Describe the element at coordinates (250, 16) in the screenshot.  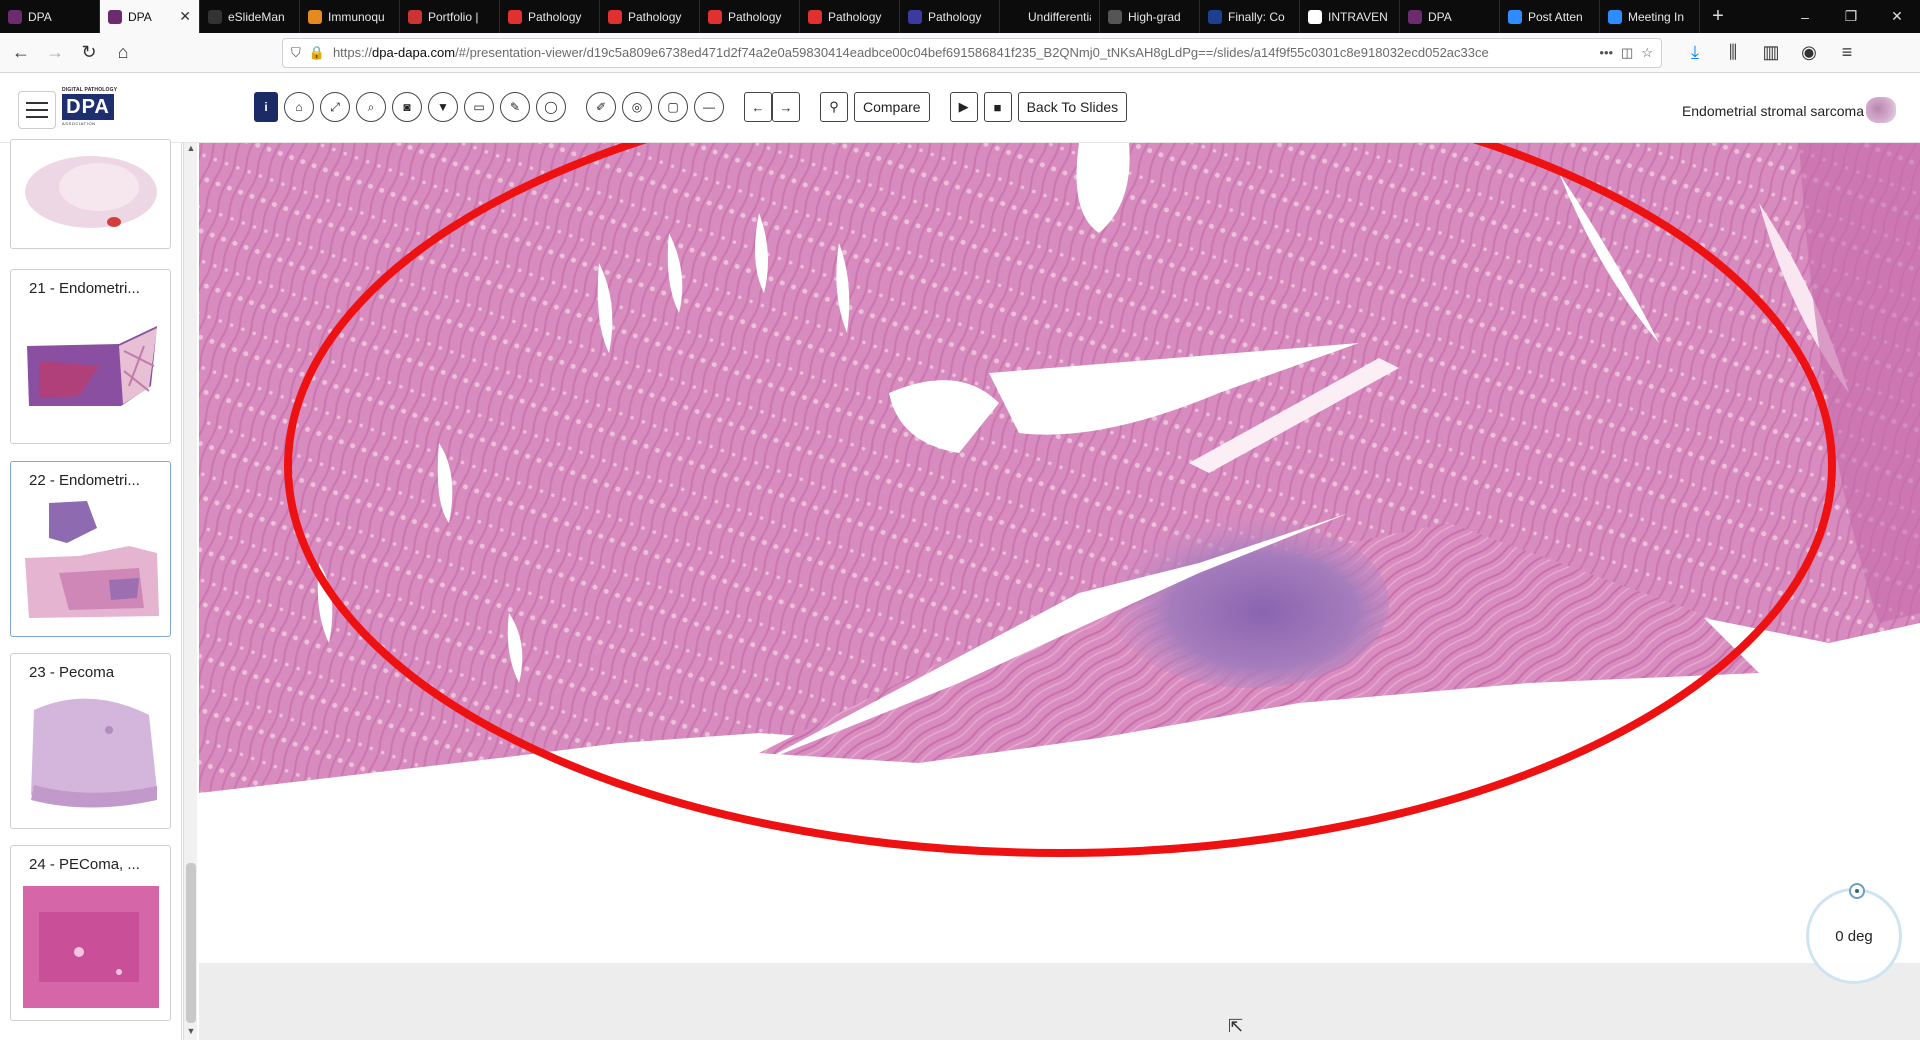
I see `browser-tab: eSlideMan` at that location.